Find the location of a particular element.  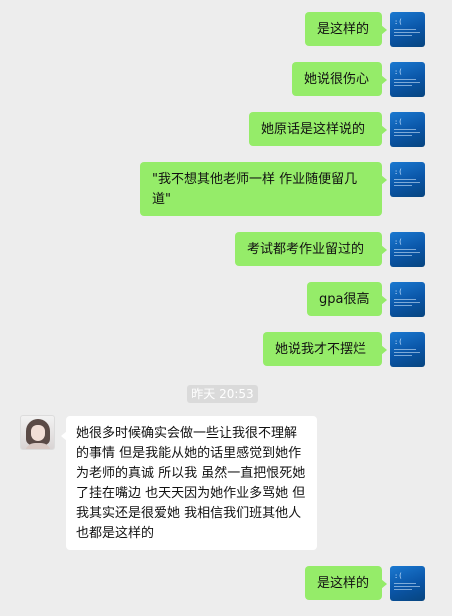

message-bubble-outgoing: "我不想其他老师一样 作业随便留几道" is located at coordinates (263, 189).